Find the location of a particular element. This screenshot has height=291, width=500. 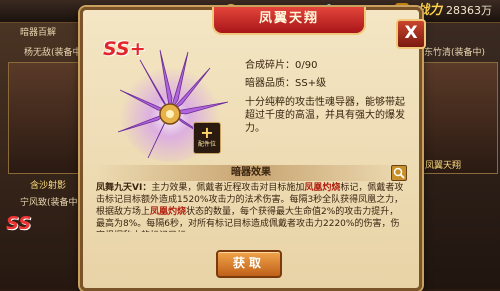

obtain-button: 获取 is located at coordinates (249, 264).